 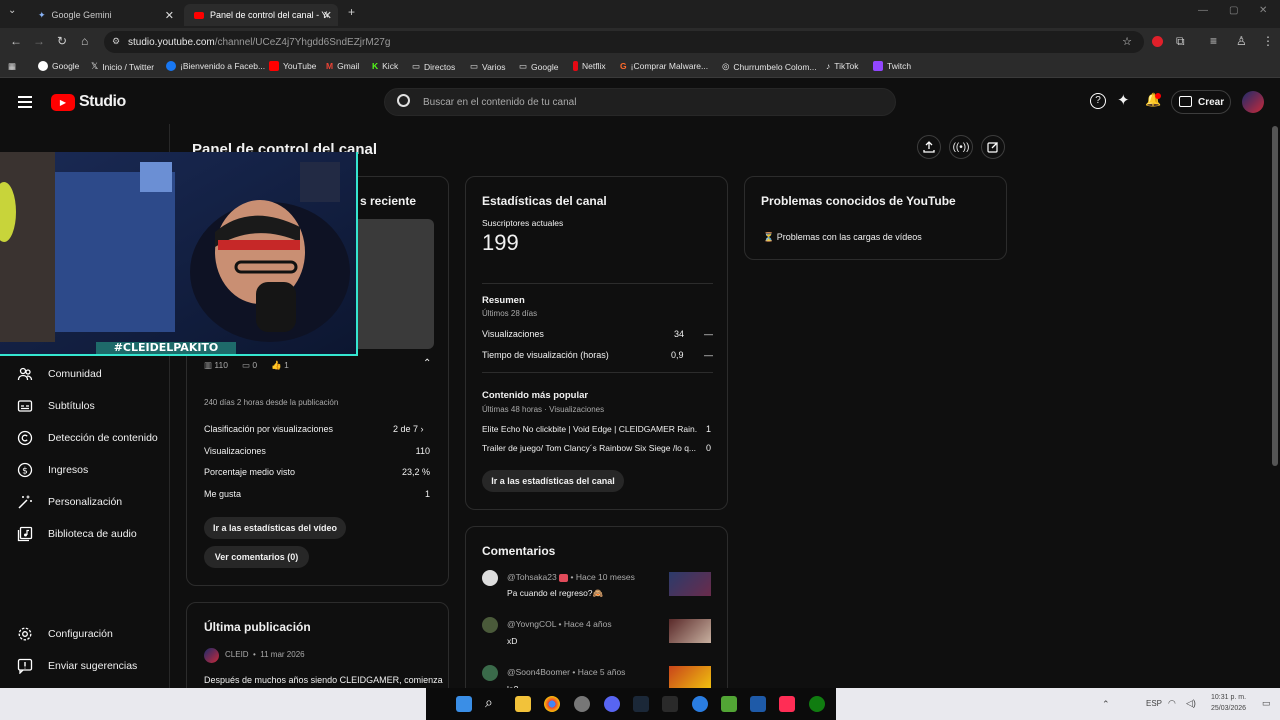 I want to click on steam-icon, so click(x=641, y=704).